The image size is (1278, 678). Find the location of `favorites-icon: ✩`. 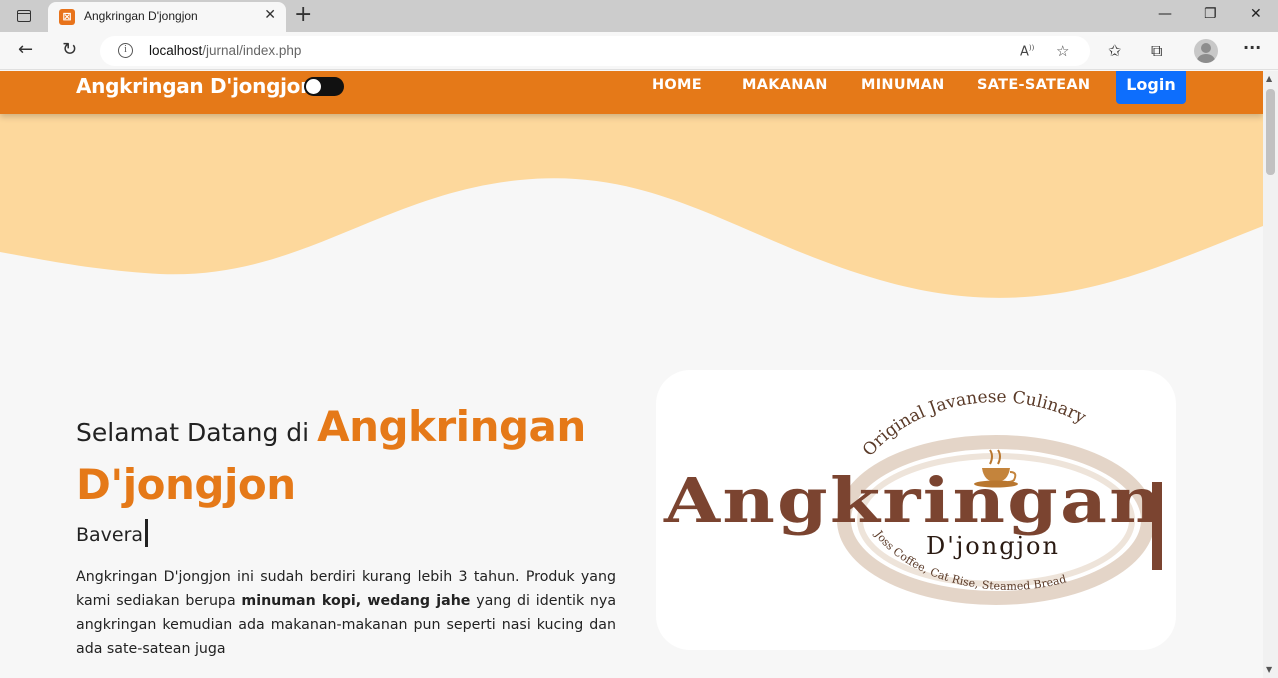

favorites-icon: ✩ is located at coordinates (1114, 50).